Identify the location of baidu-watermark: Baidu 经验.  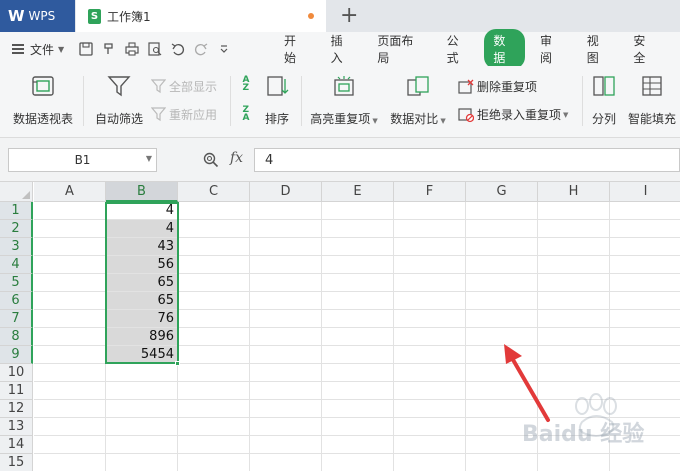
(595, 422).